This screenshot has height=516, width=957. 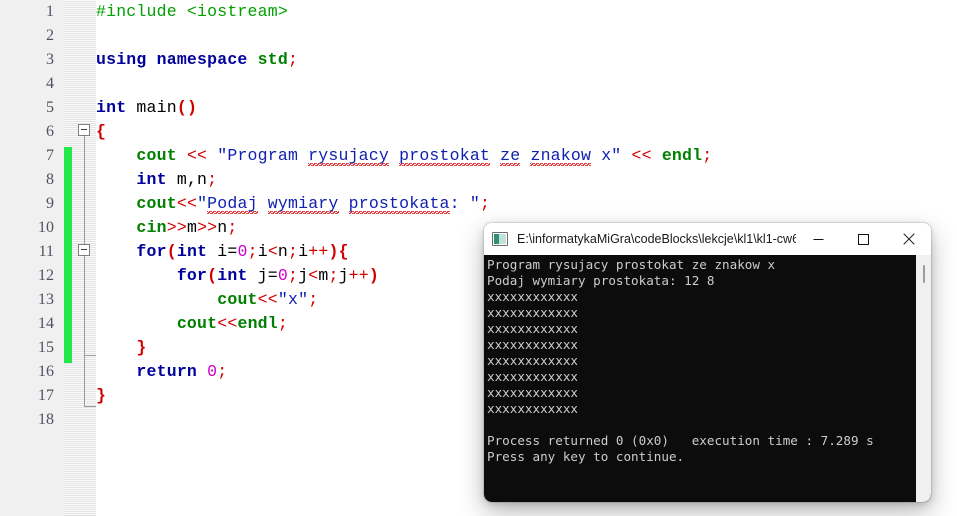 I want to click on line-number: 6, so click(x=50, y=131).